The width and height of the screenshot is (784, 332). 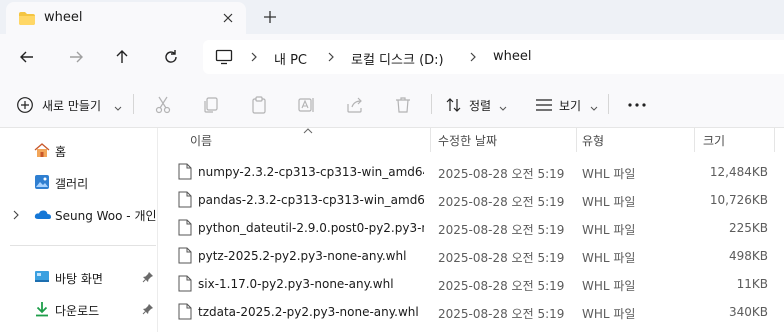 I want to click on navigation-pane: 홈 갤러리 Seung Woo - 개인 바탕 화면 다운로드, so click(x=79, y=230).